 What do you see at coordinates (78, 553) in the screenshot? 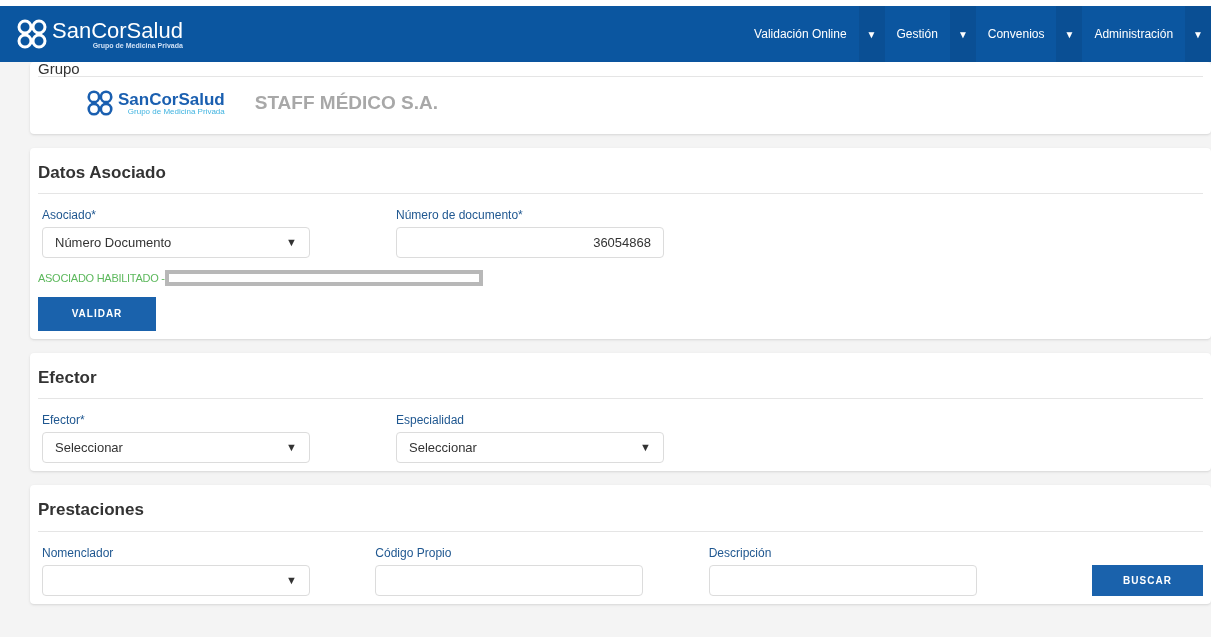
I see `field-label: Nomenclador` at bounding box center [78, 553].